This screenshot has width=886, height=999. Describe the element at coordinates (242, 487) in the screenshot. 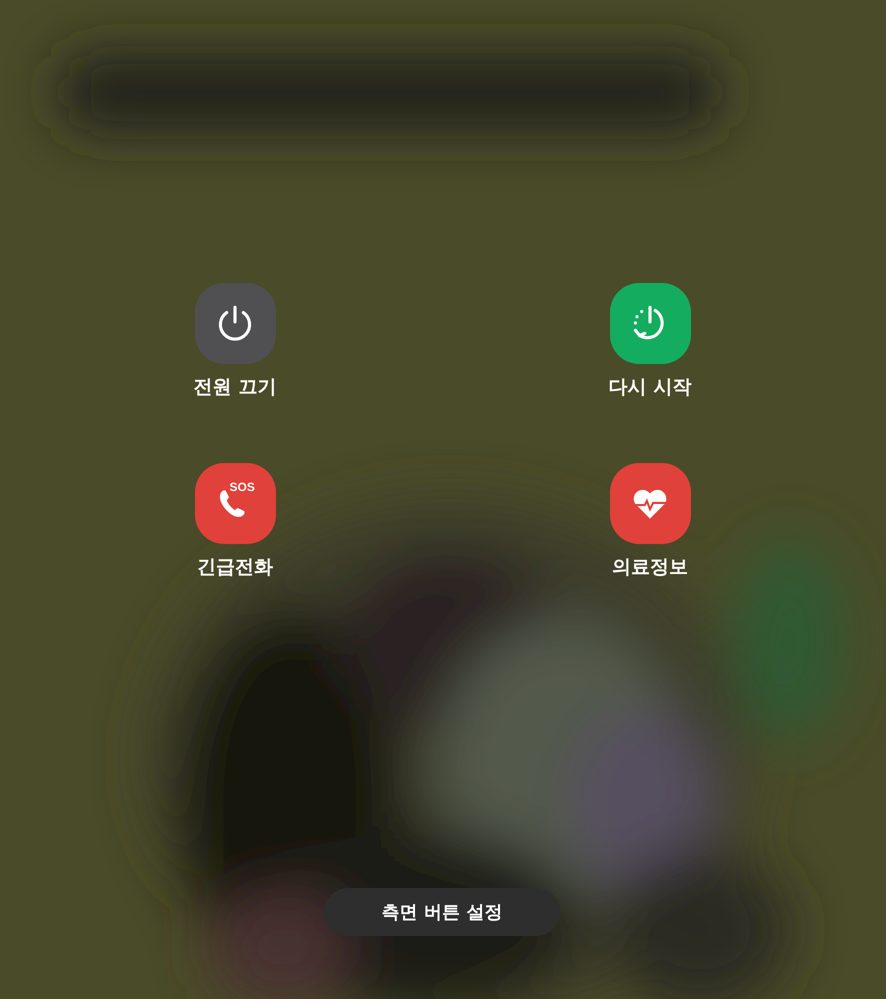

I see `sos-label: SOS` at that location.